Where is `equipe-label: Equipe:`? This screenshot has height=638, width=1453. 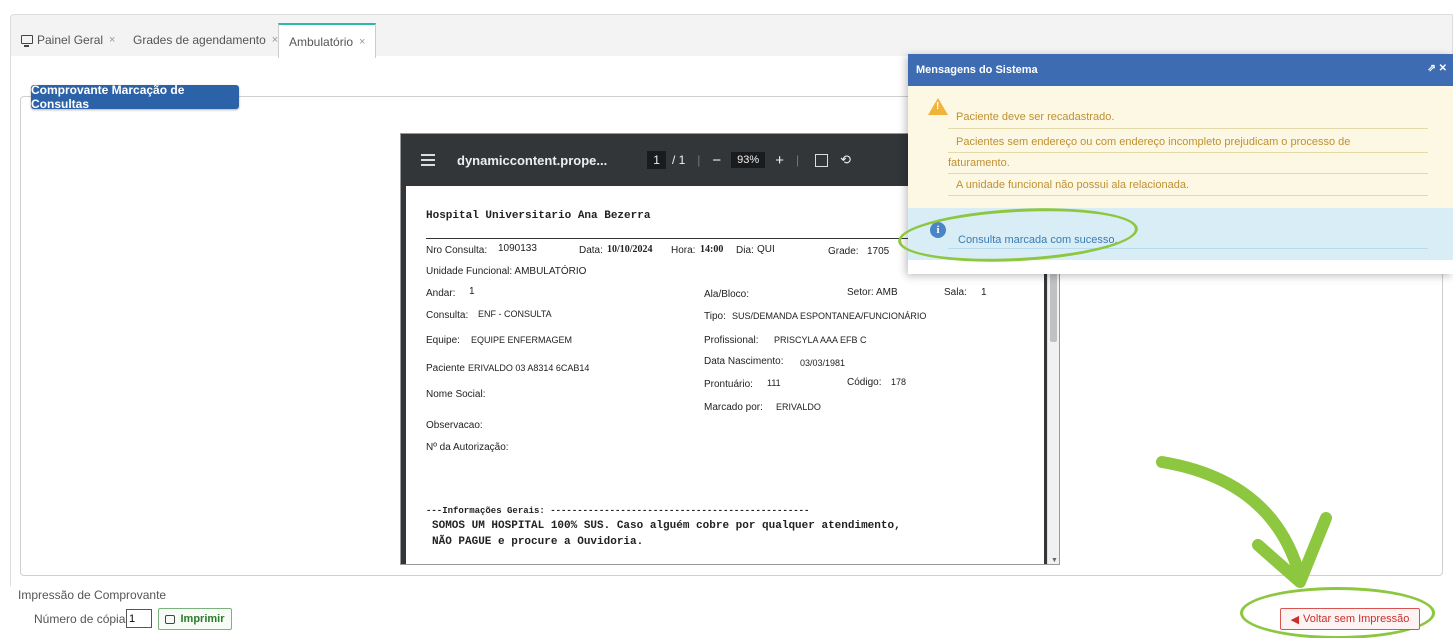
equipe-label: Equipe: is located at coordinates (443, 340).